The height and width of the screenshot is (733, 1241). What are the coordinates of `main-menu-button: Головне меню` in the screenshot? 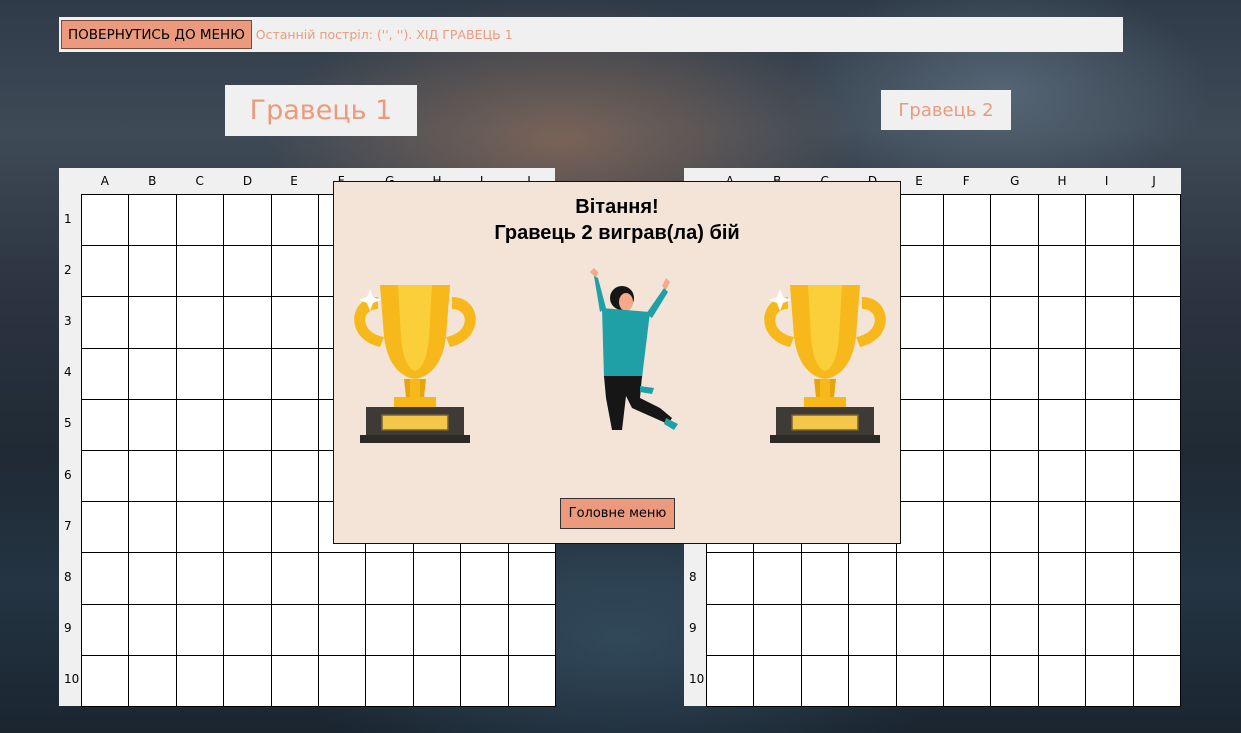 It's located at (617, 513).